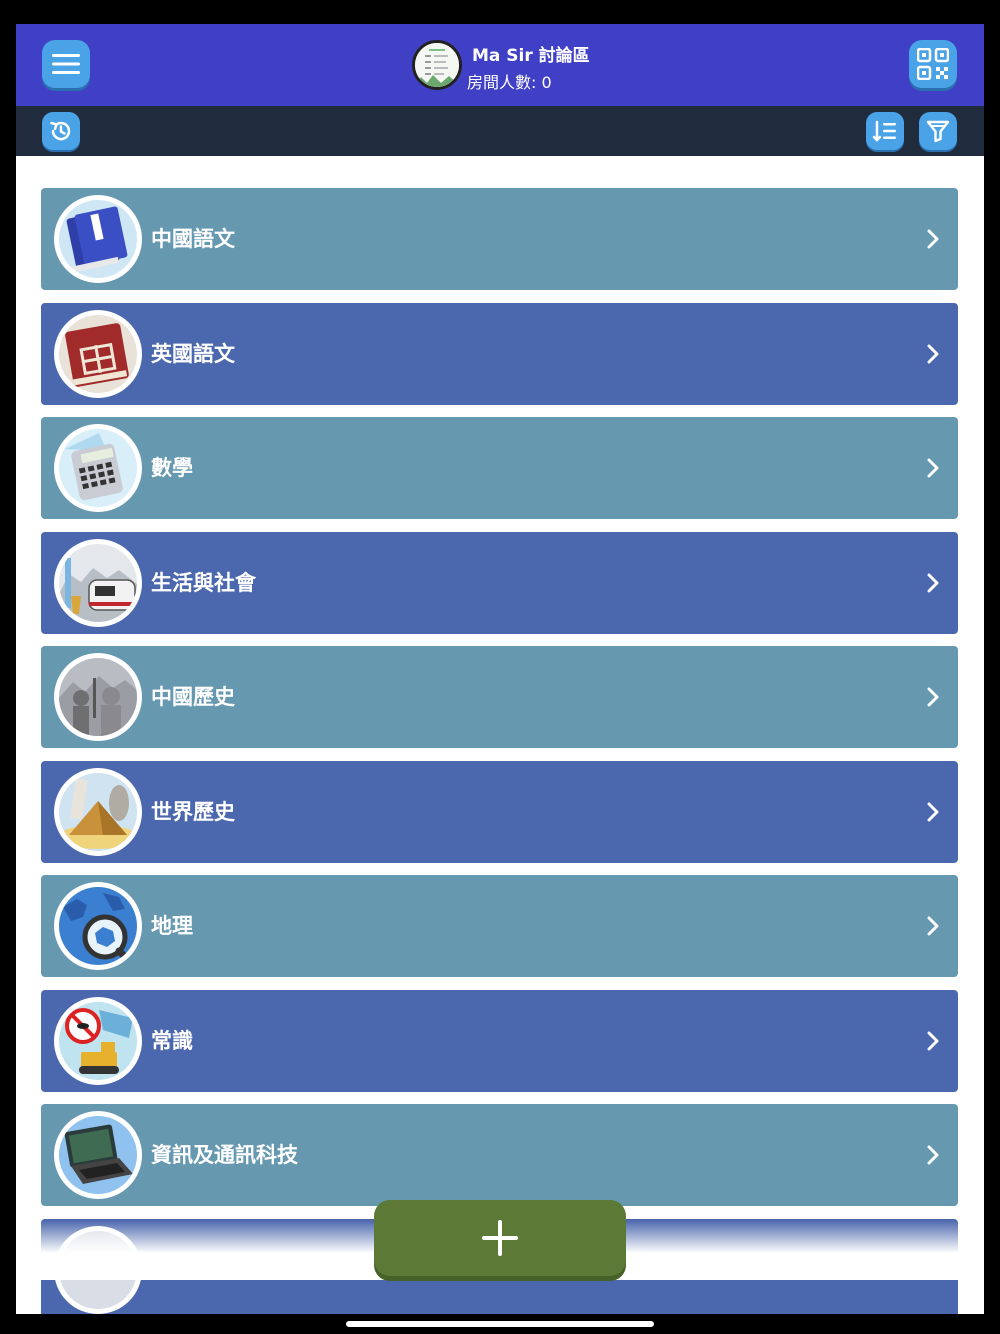 The width and height of the screenshot is (1000, 1334). I want to click on history-button, so click(61, 131).